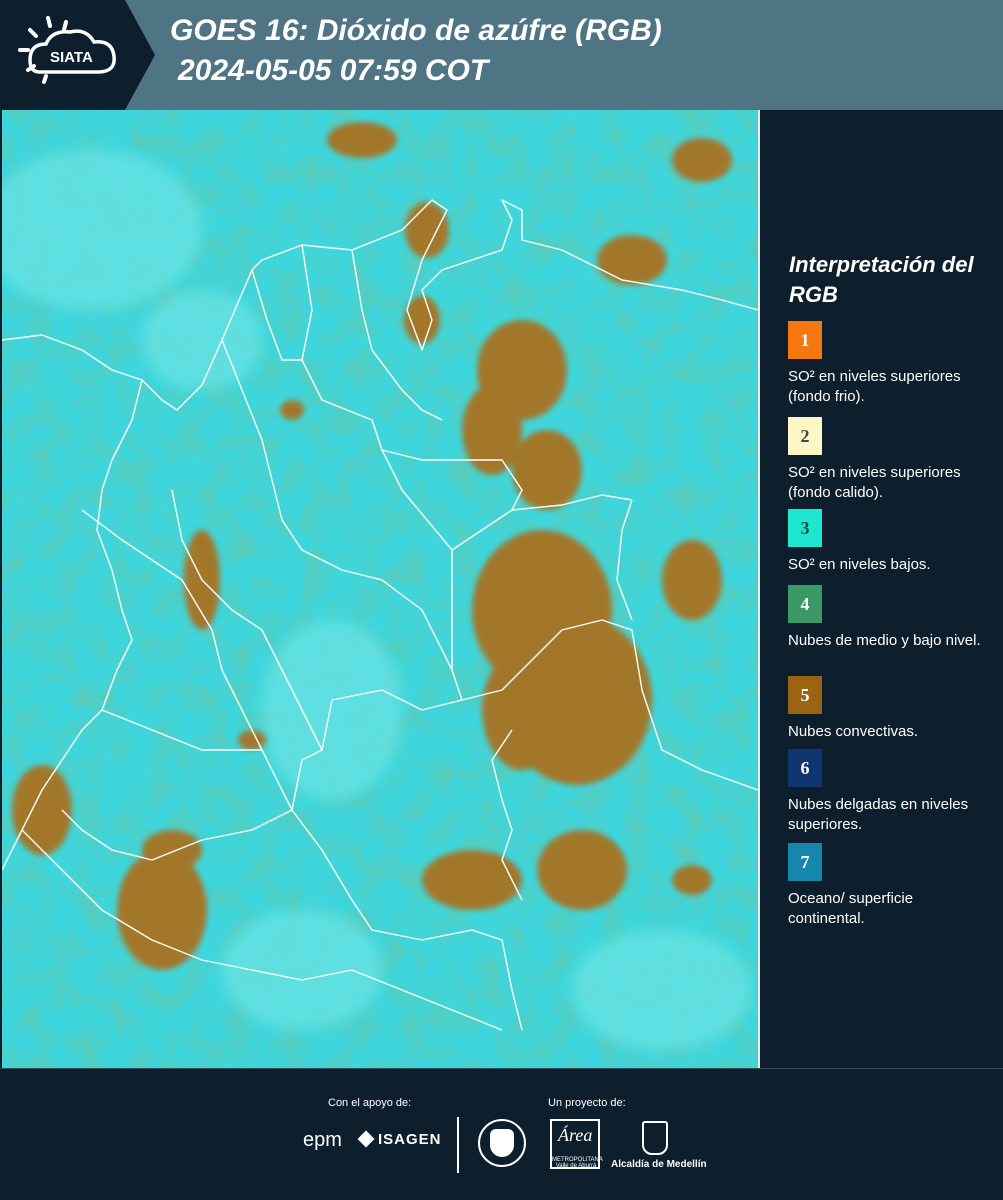 This screenshot has height=1200, width=1003. Describe the element at coordinates (416, 30) in the screenshot. I see `page-title: GOES 16: Dióxido de azúfre (RGB)` at that location.